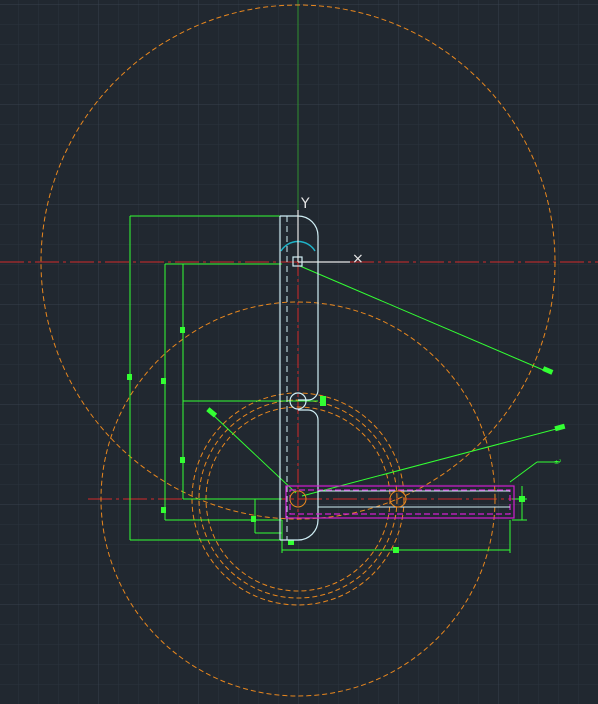 The height and width of the screenshot is (704, 598). I want to click on ucs-y-label: Y, so click(305, 204).